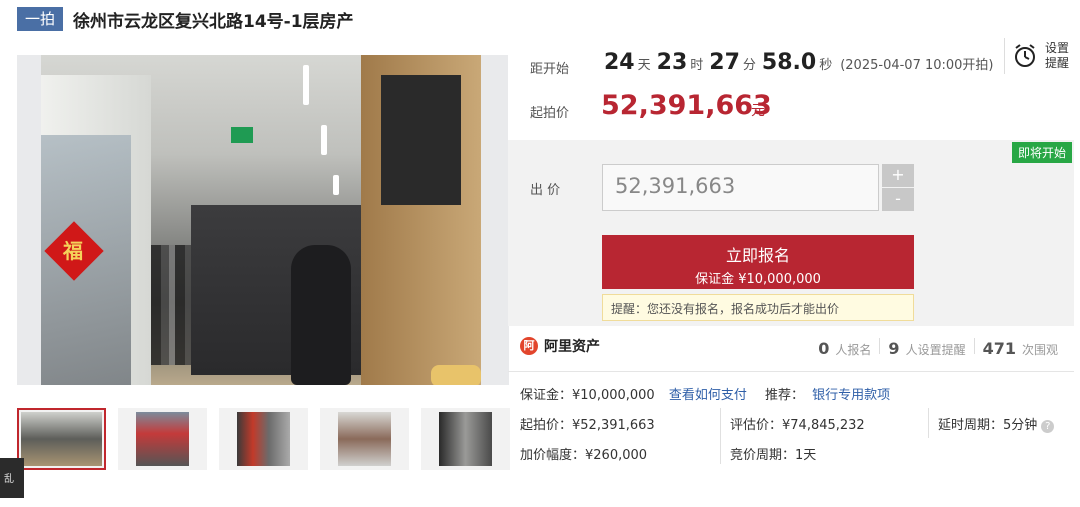 This screenshot has height=507, width=1080. Describe the element at coordinates (587, 425) in the screenshot. I see `start-price-detail: 起拍价：¥52,391,663` at that location.